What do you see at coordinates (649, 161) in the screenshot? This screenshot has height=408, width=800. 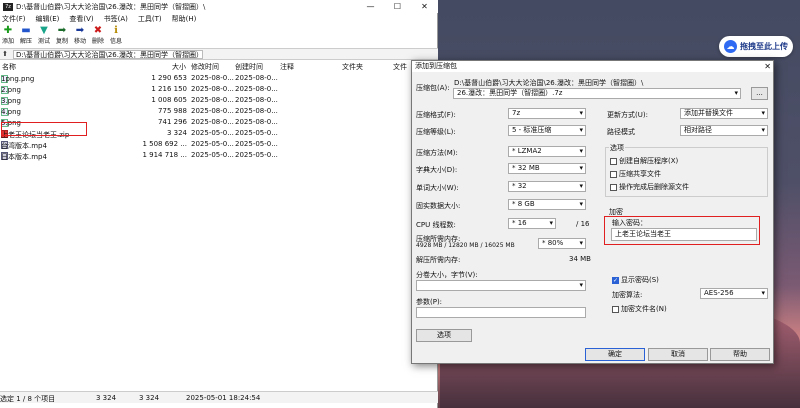 I see `sfx-label: 创建自解压程序(X)` at bounding box center [649, 161].